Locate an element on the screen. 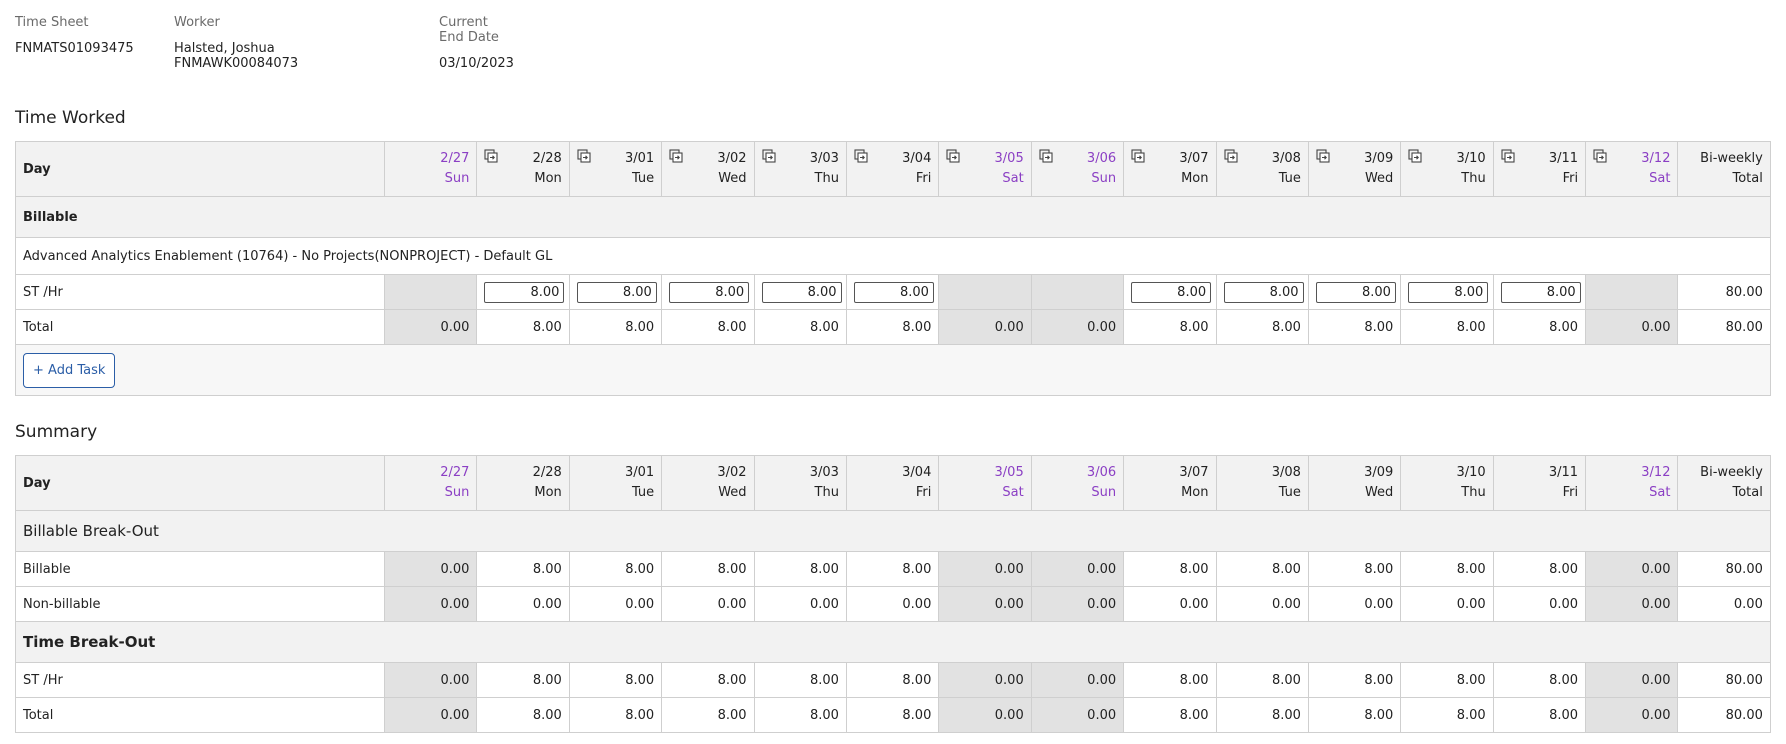 This screenshot has width=1786, height=744. day-header-3-05: 3/05 Sat is located at coordinates (985, 483).